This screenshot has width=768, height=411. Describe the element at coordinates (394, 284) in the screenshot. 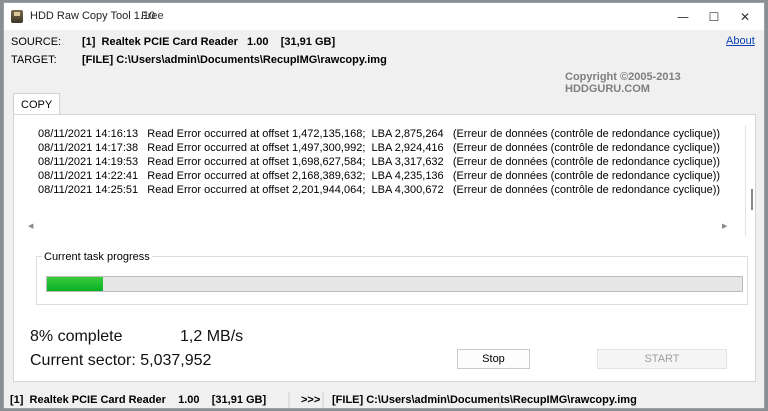

I see `task-progress-bar` at that location.